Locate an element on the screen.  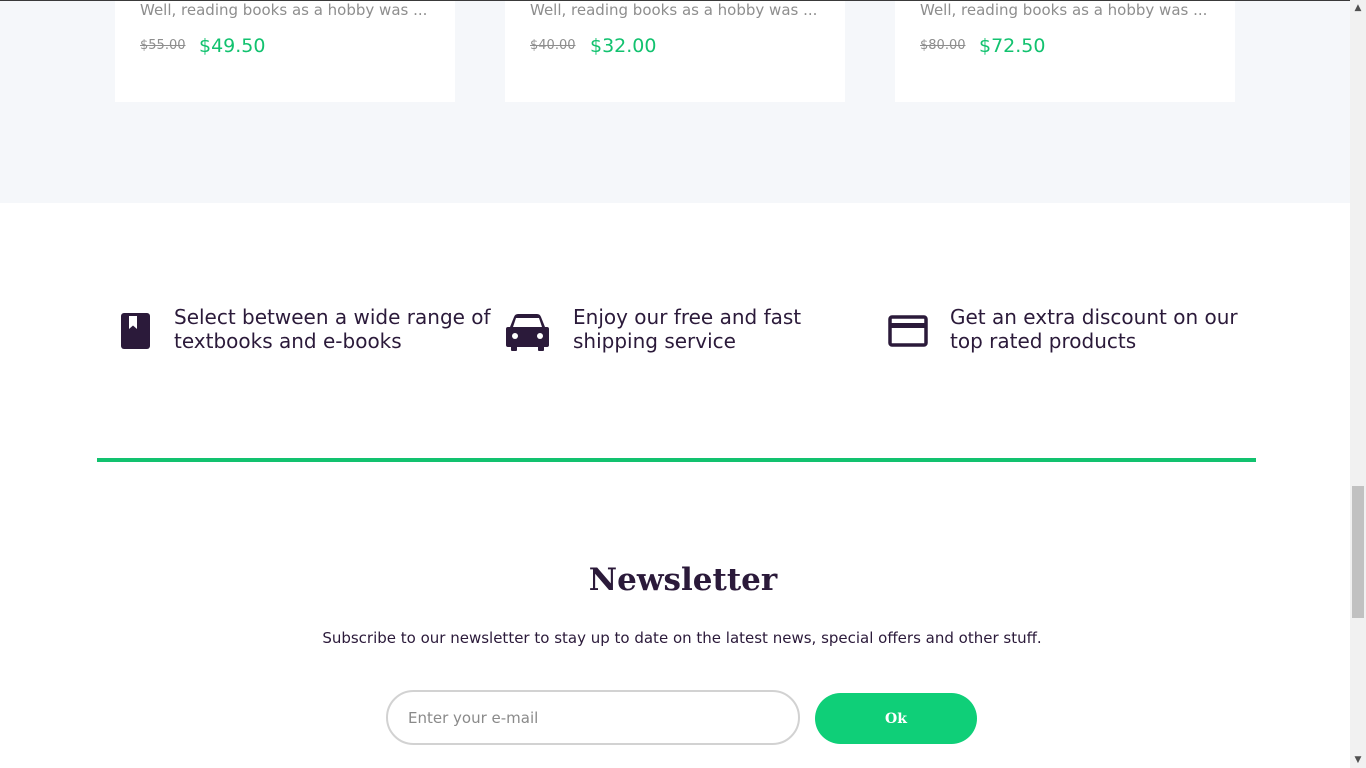
product-new-price: $49.50 is located at coordinates (232, 46).